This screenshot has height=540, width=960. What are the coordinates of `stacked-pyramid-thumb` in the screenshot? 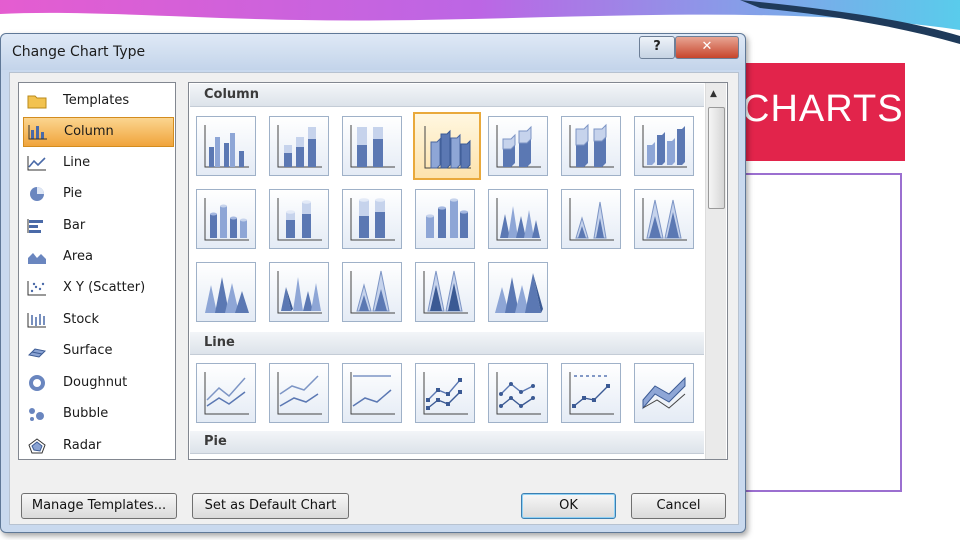 It's located at (372, 292).